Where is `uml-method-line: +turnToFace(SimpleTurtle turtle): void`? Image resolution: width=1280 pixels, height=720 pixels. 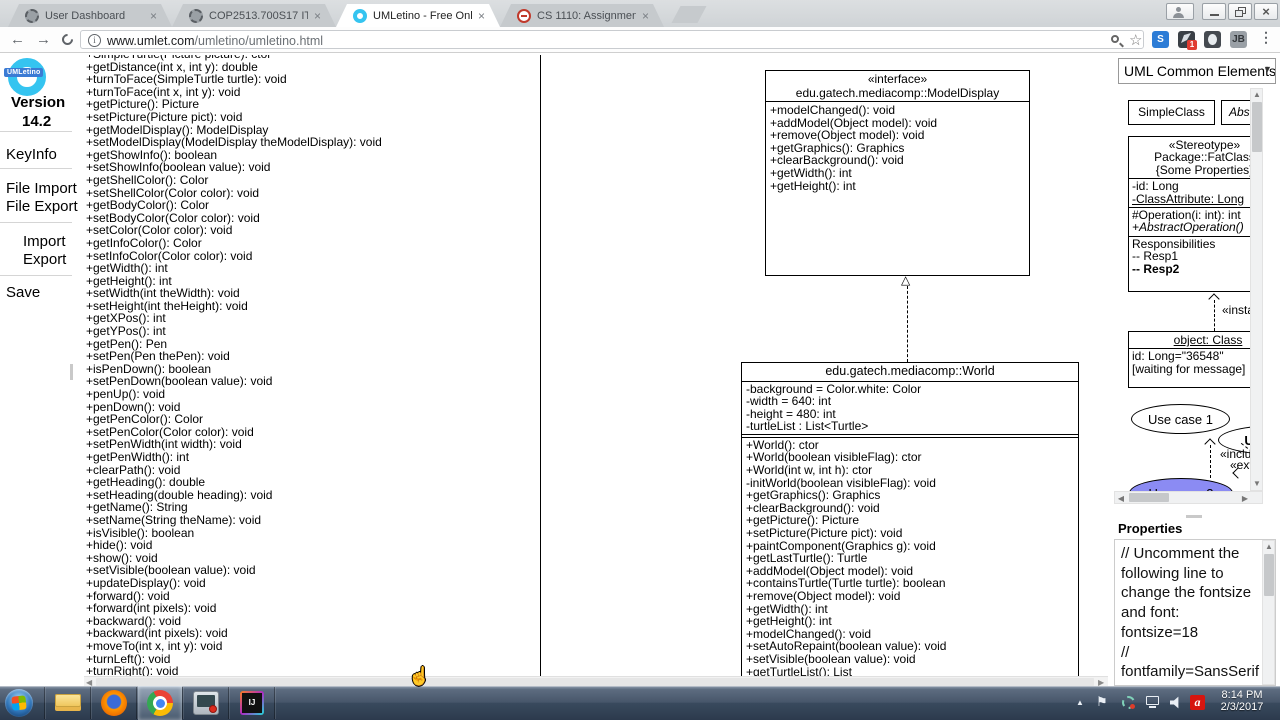
uml-method-line: +turnToFace(SimpleTurtle turtle): void is located at coordinates (186, 79).